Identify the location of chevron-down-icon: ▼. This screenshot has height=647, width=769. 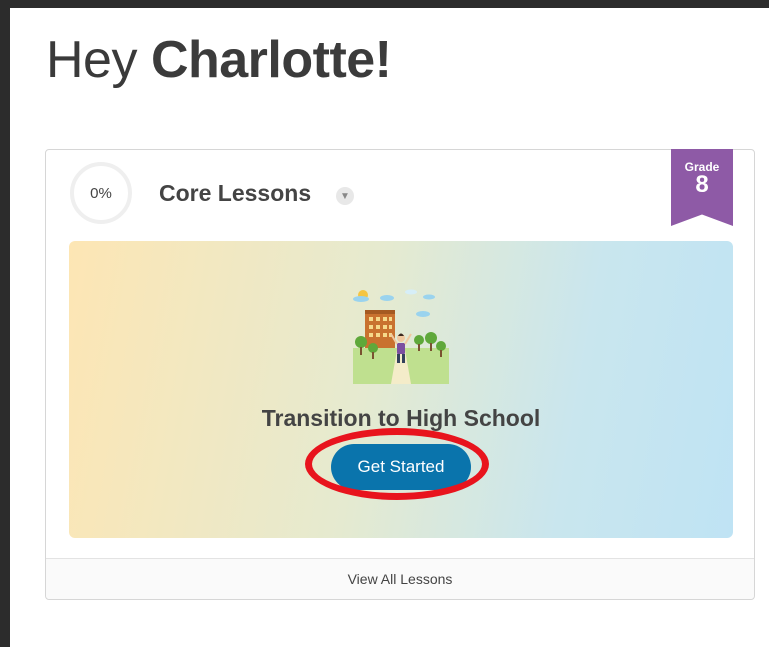
(345, 196).